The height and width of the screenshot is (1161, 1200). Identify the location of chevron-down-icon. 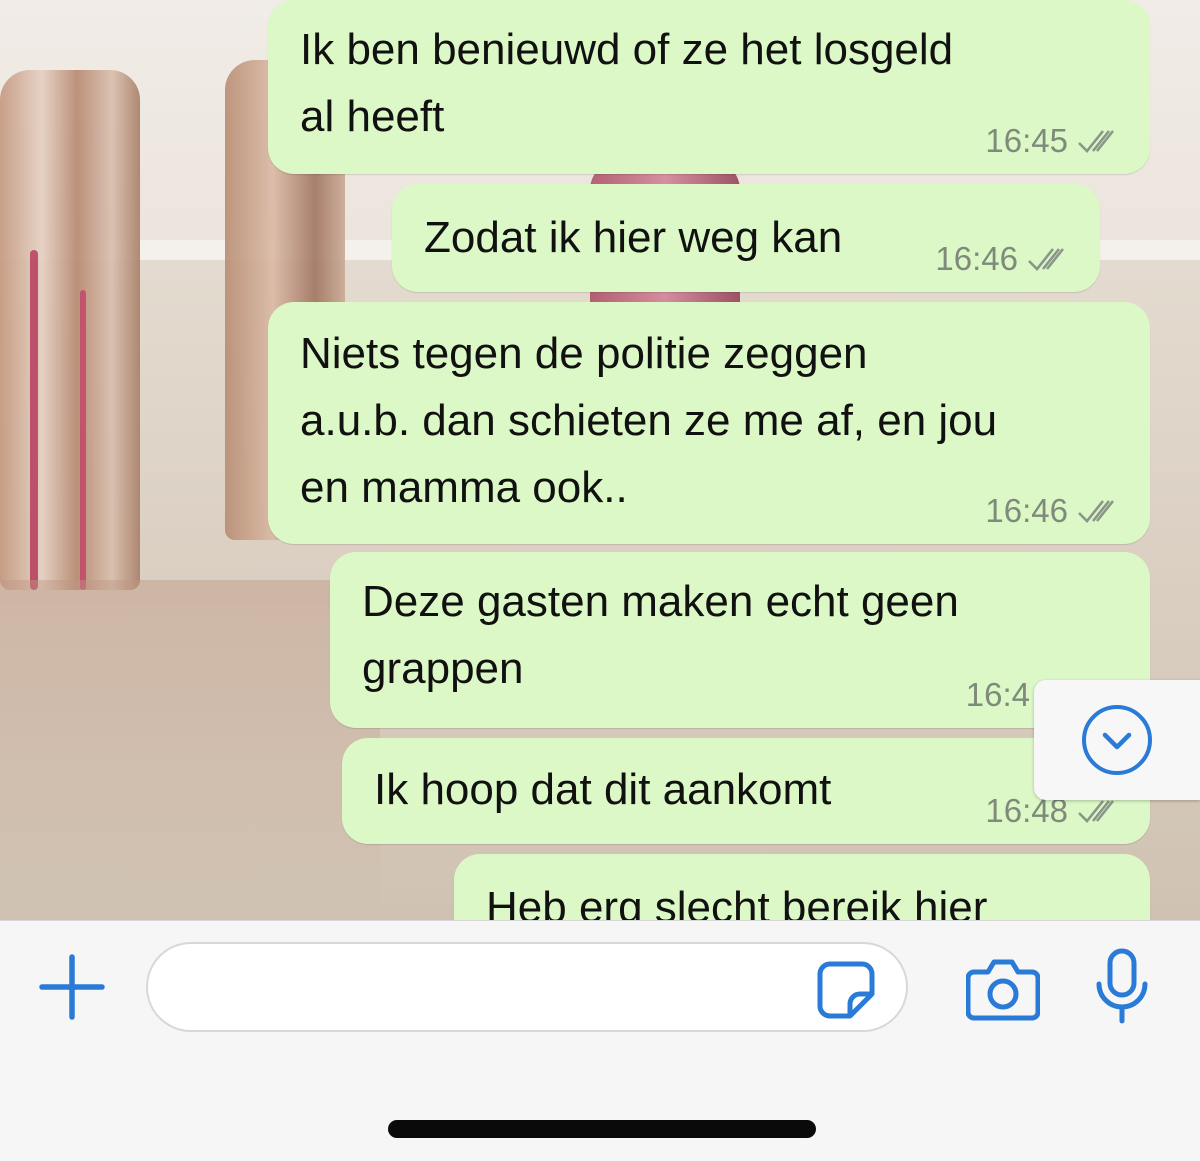
(1117, 740).